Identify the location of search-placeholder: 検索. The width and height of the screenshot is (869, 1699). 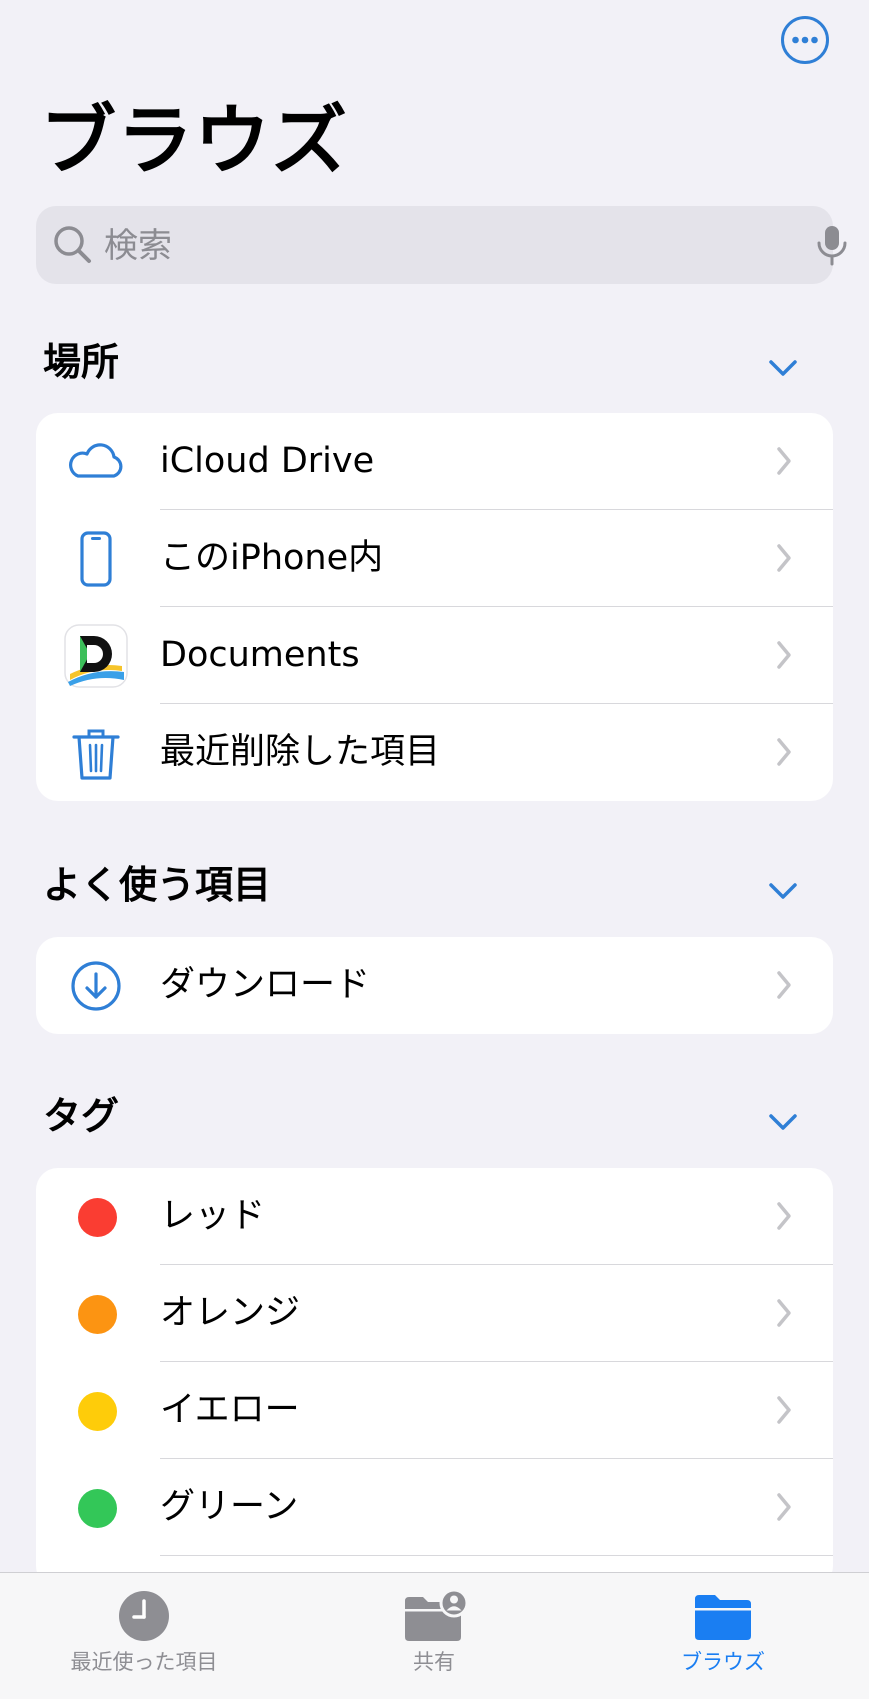
(138, 246).